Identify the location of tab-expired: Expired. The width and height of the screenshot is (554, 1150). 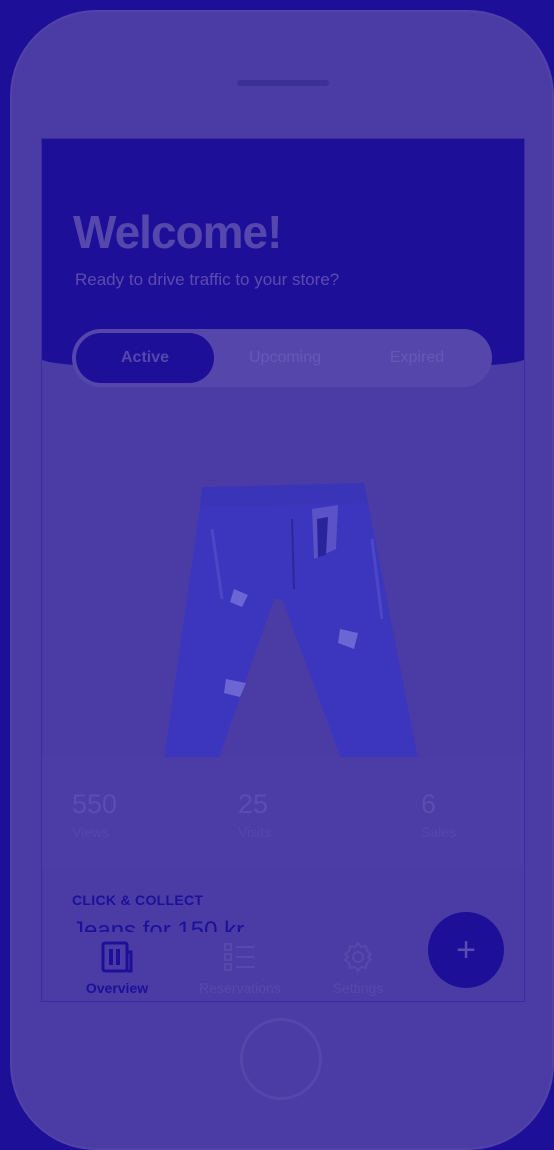
(417, 358).